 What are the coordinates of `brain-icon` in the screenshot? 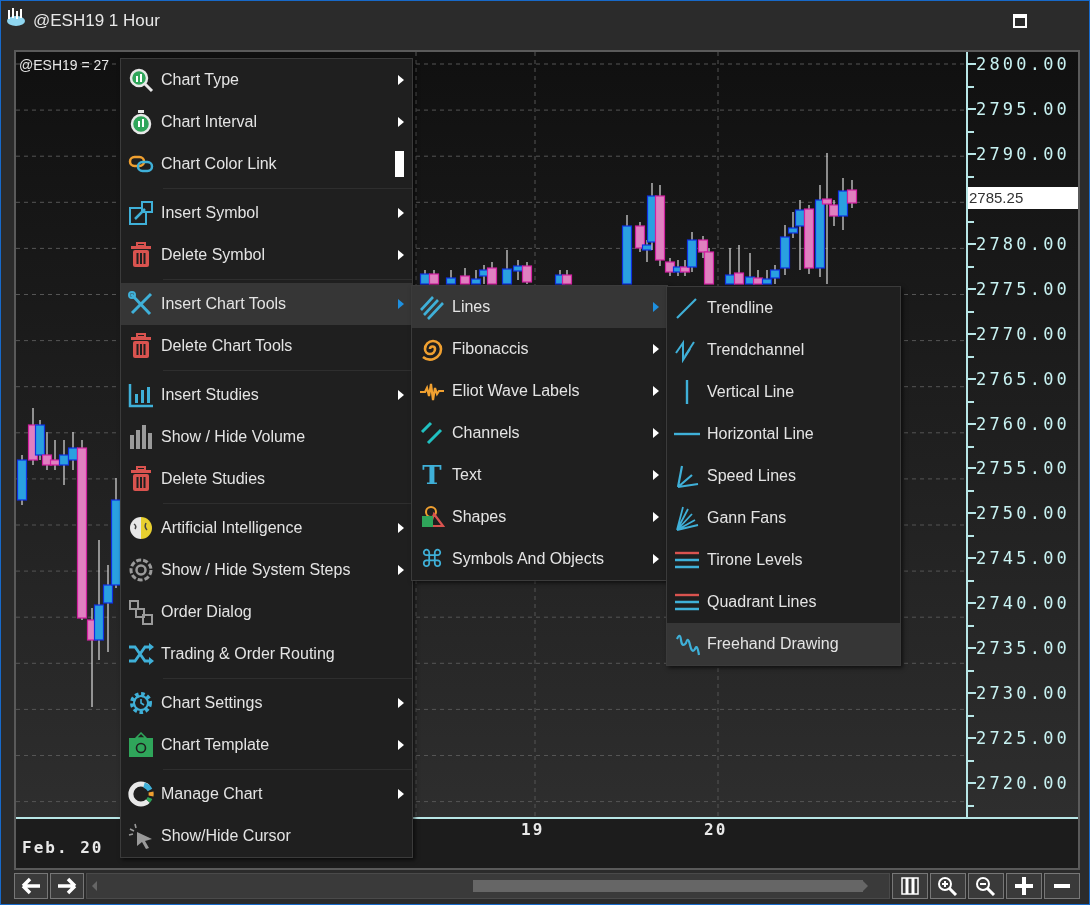 It's located at (141, 528).